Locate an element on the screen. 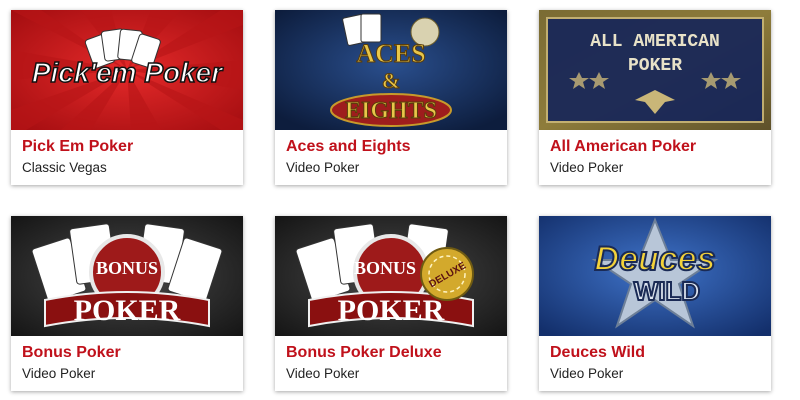  svg-text: EIGHTS is located at coordinates (391, 111).